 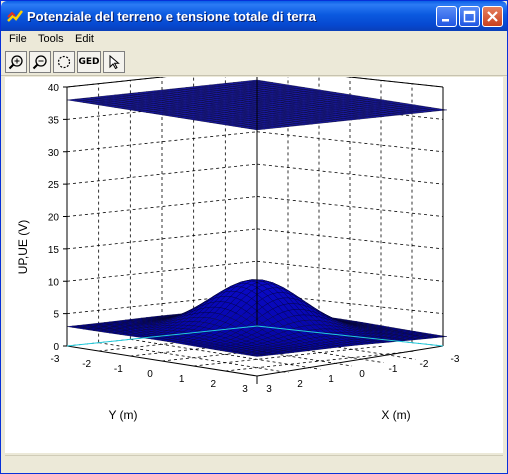 What do you see at coordinates (54, 120) in the screenshot?
I see `z-tick-label: 35` at bounding box center [54, 120].